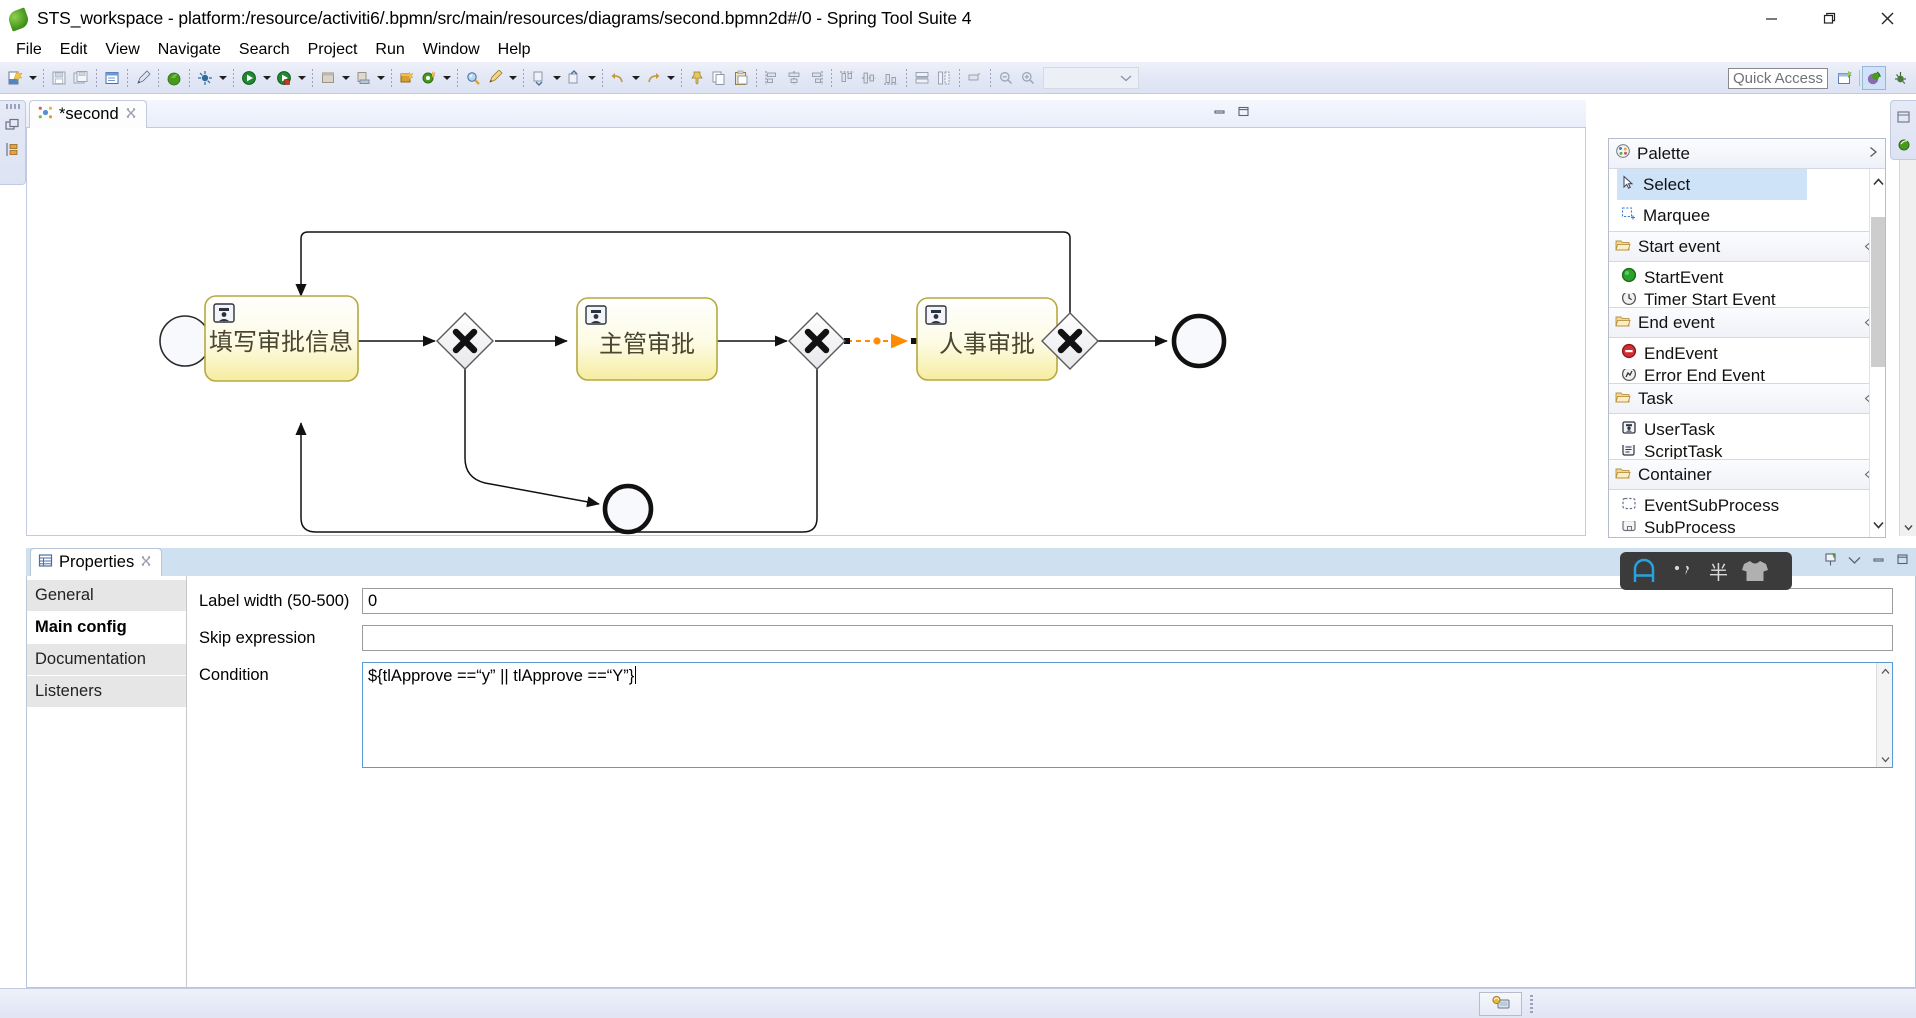 The image size is (1916, 1018). What do you see at coordinates (1900, 78) in the screenshot?
I see `debug-perspective-icon` at bounding box center [1900, 78].